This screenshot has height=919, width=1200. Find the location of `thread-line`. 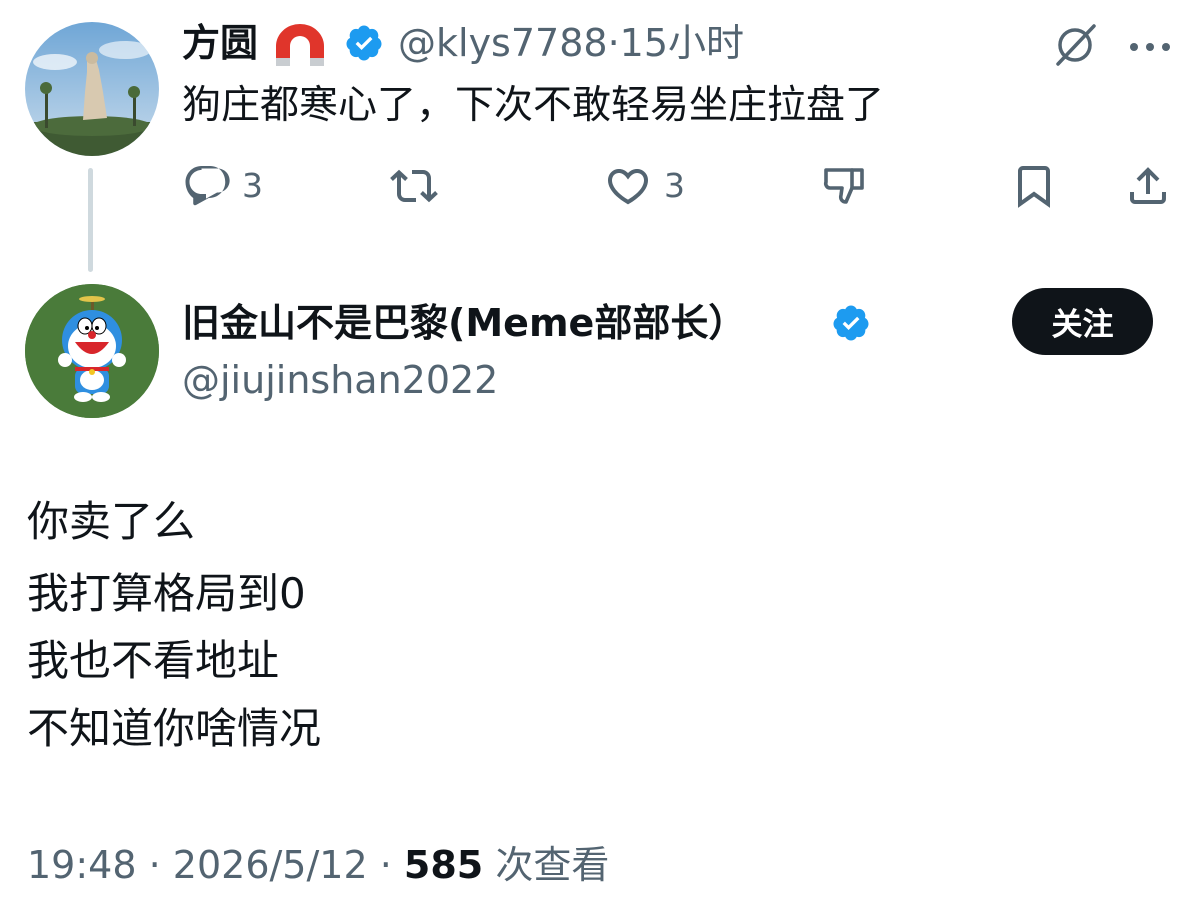

thread-line is located at coordinates (90, 220).